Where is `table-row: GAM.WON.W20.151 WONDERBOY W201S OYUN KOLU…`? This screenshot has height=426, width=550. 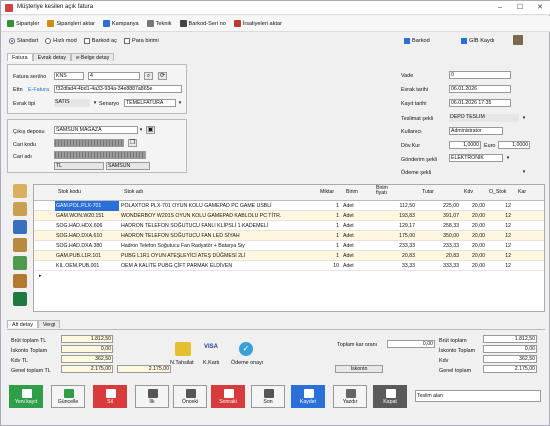 table-row: GAM.WON.W20.151 WONDERBOY W201S OYUN KOLU… is located at coordinates (289, 216).